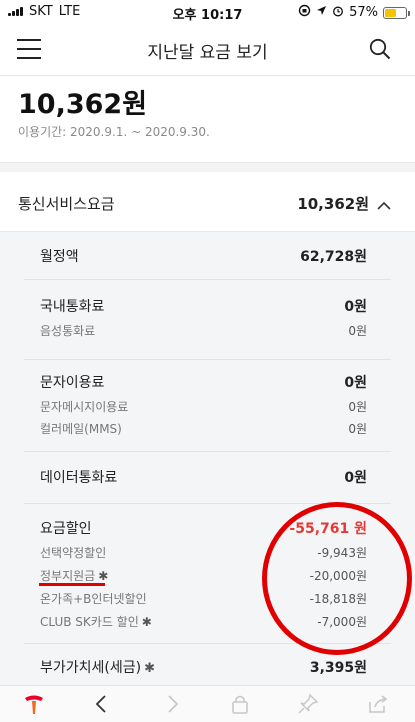 This screenshot has height=722, width=415. What do you see at coordinates (207, 119) in the screenshot?
I see `bill-summary: 10,362원 이용기간: 2020.9.1. ~ 2020.9.30.` at bounding box center [207, 119].